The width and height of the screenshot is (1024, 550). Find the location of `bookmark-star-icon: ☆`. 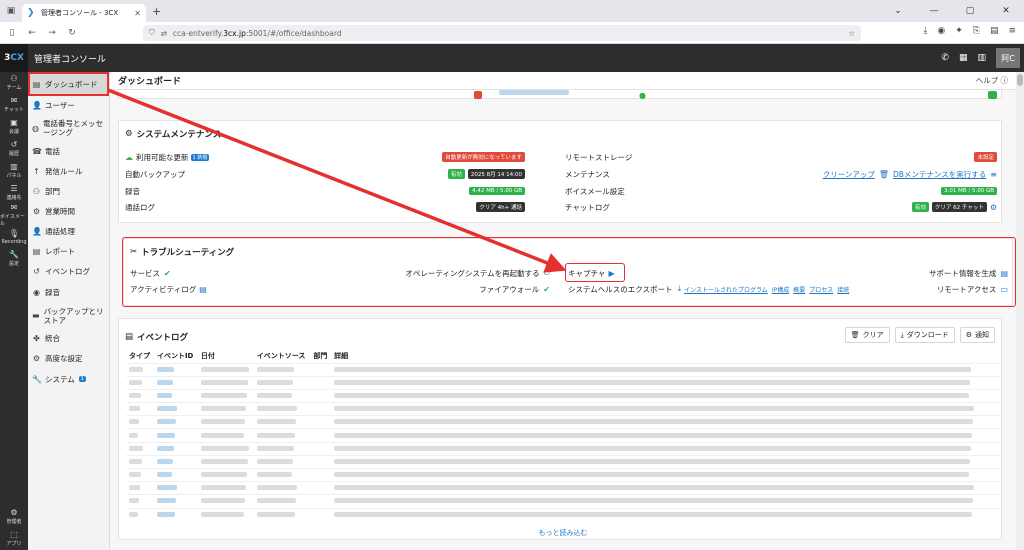

bookmark-star-icon: ☆ is located at coordinates (851, 33).